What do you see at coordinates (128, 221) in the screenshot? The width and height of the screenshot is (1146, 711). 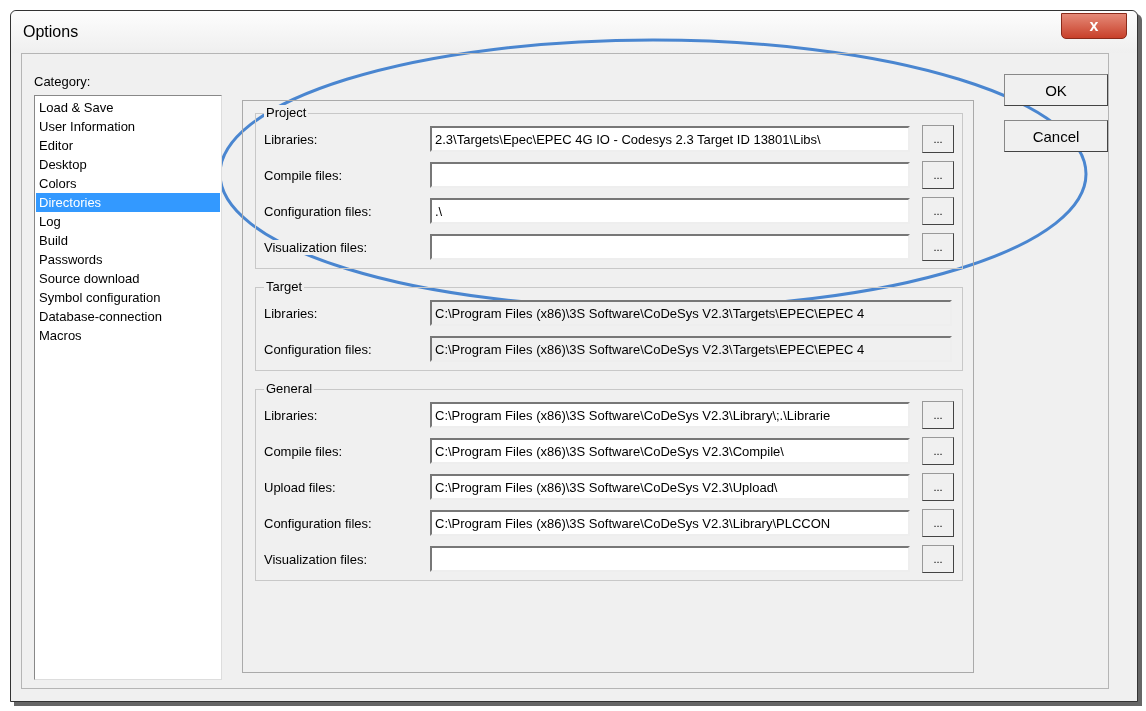 I see `category-item: Log` at bounding box center [128, 221].